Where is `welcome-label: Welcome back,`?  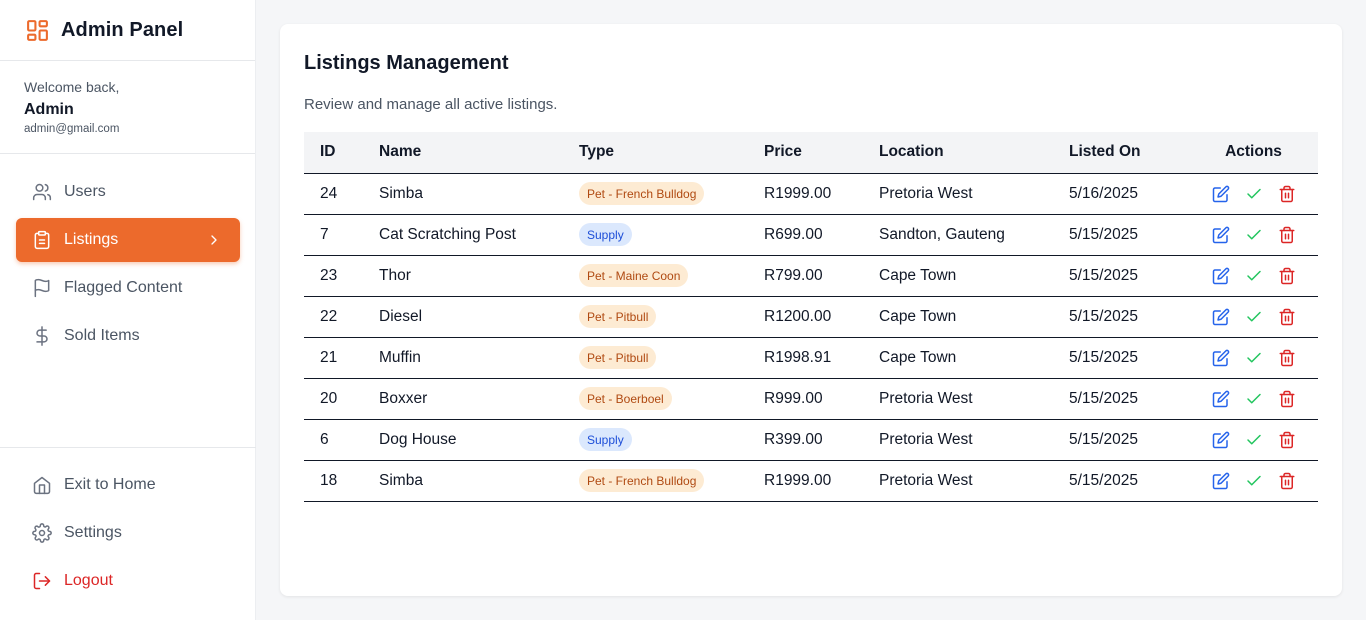
welcome-label: Welcome back, is located at coordinates (72, 87).